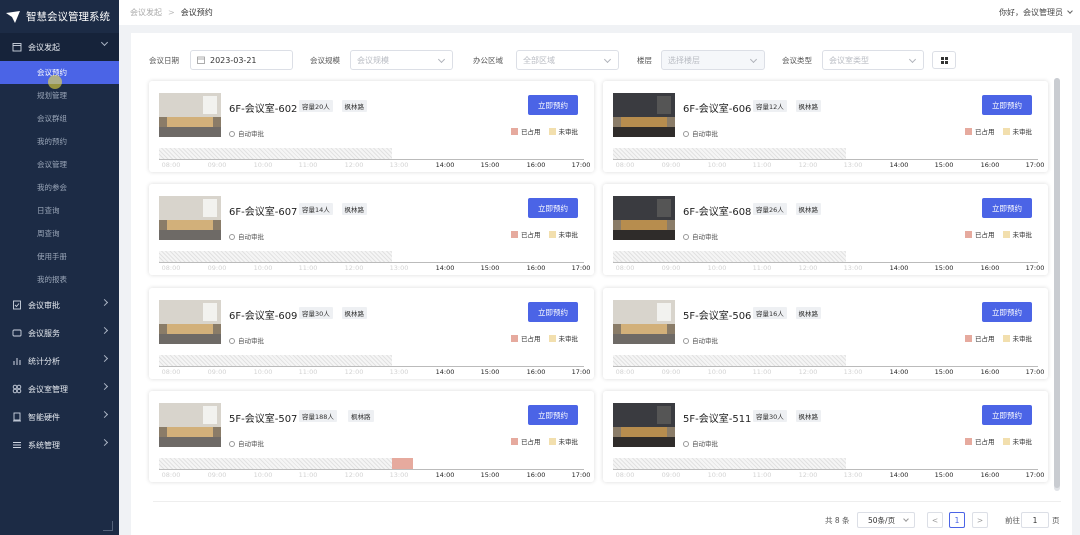  Describe the element at coordinates (325, 60) in the screenshot. I see `scale-label: 会议规模` at that location.